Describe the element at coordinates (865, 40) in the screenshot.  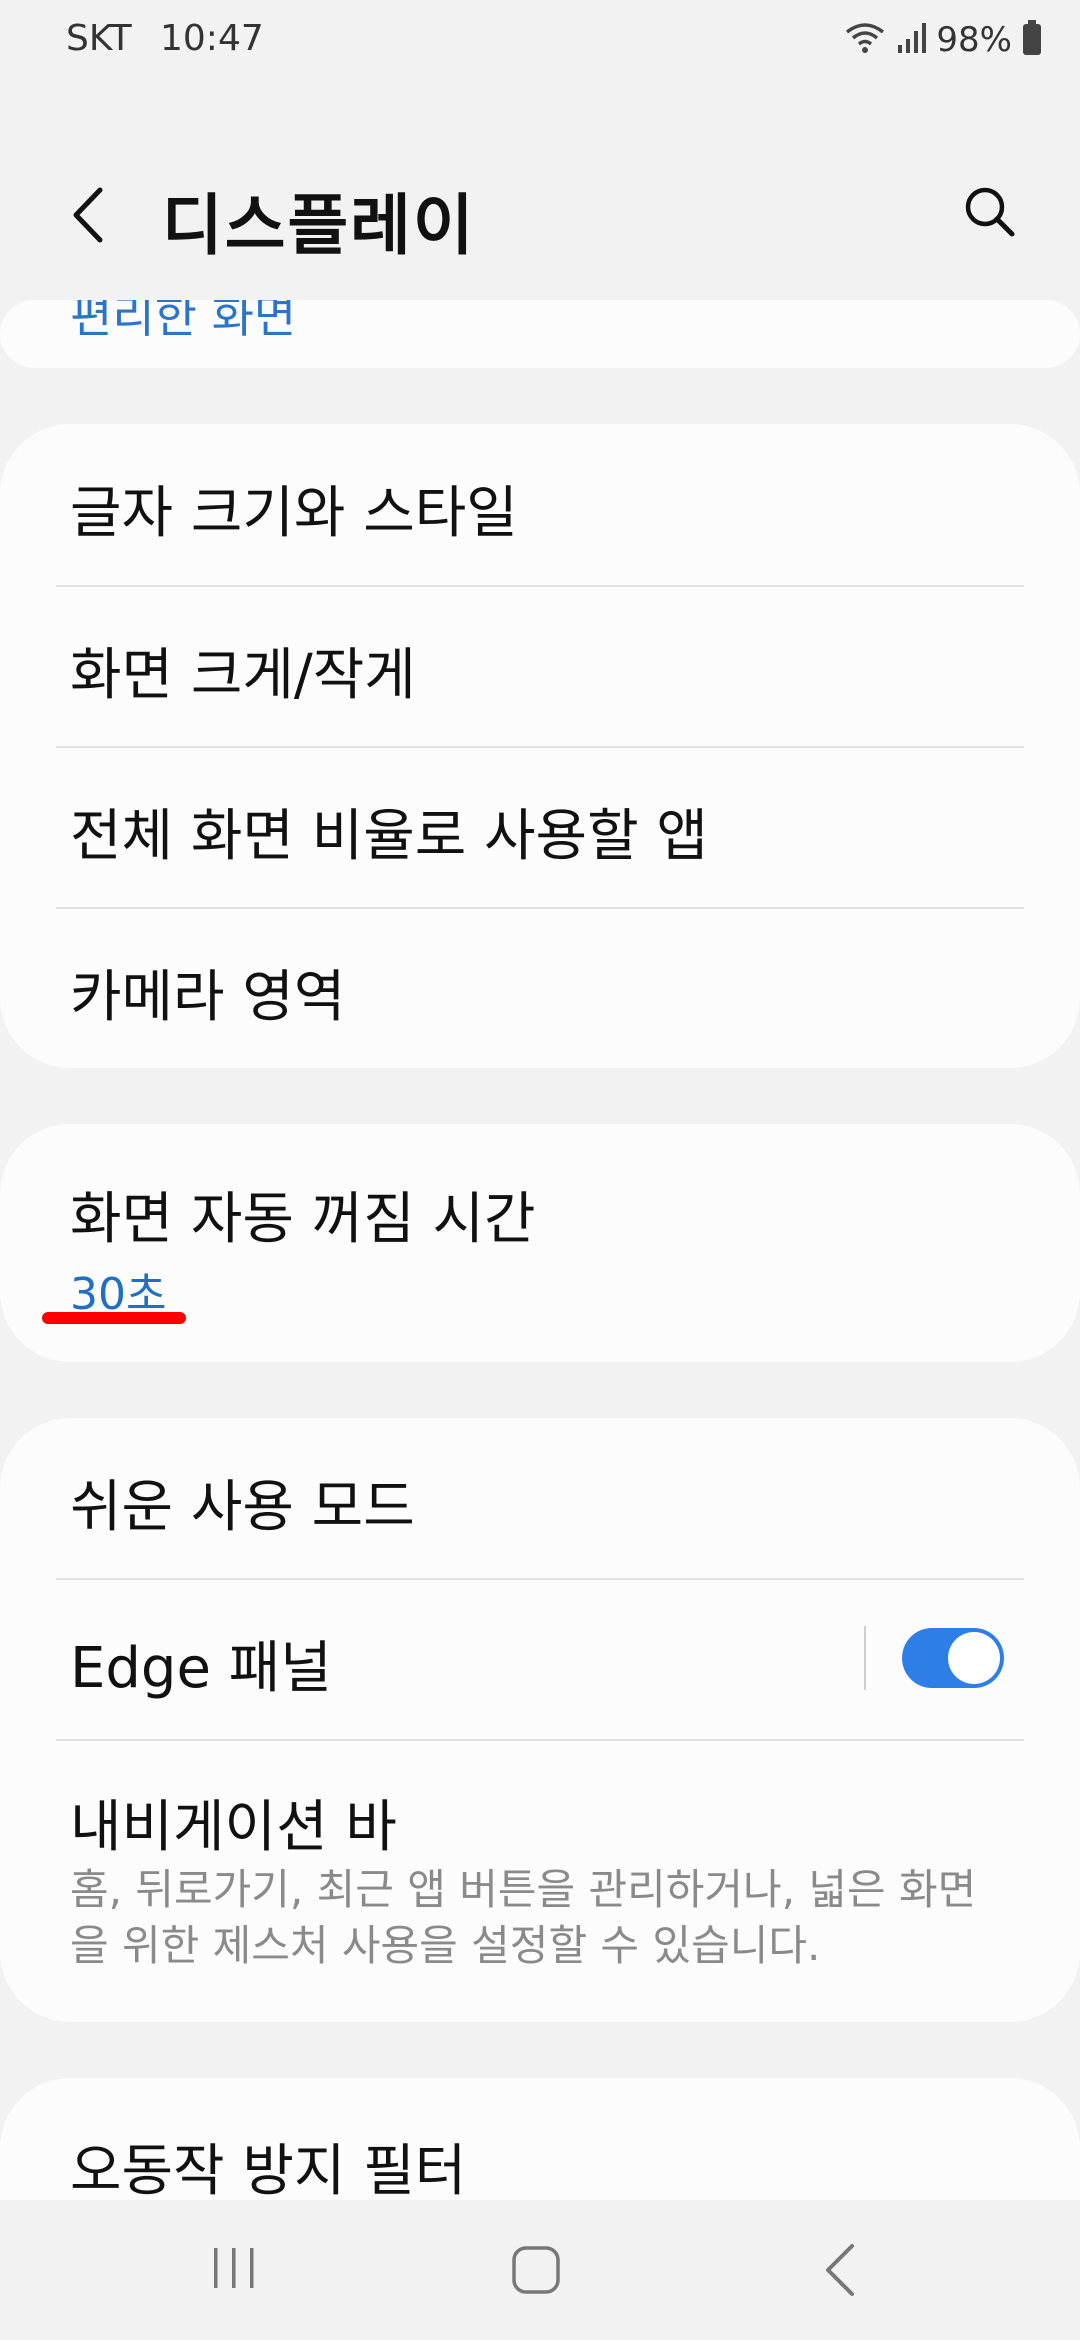
I see `wifi-icon` at that location.